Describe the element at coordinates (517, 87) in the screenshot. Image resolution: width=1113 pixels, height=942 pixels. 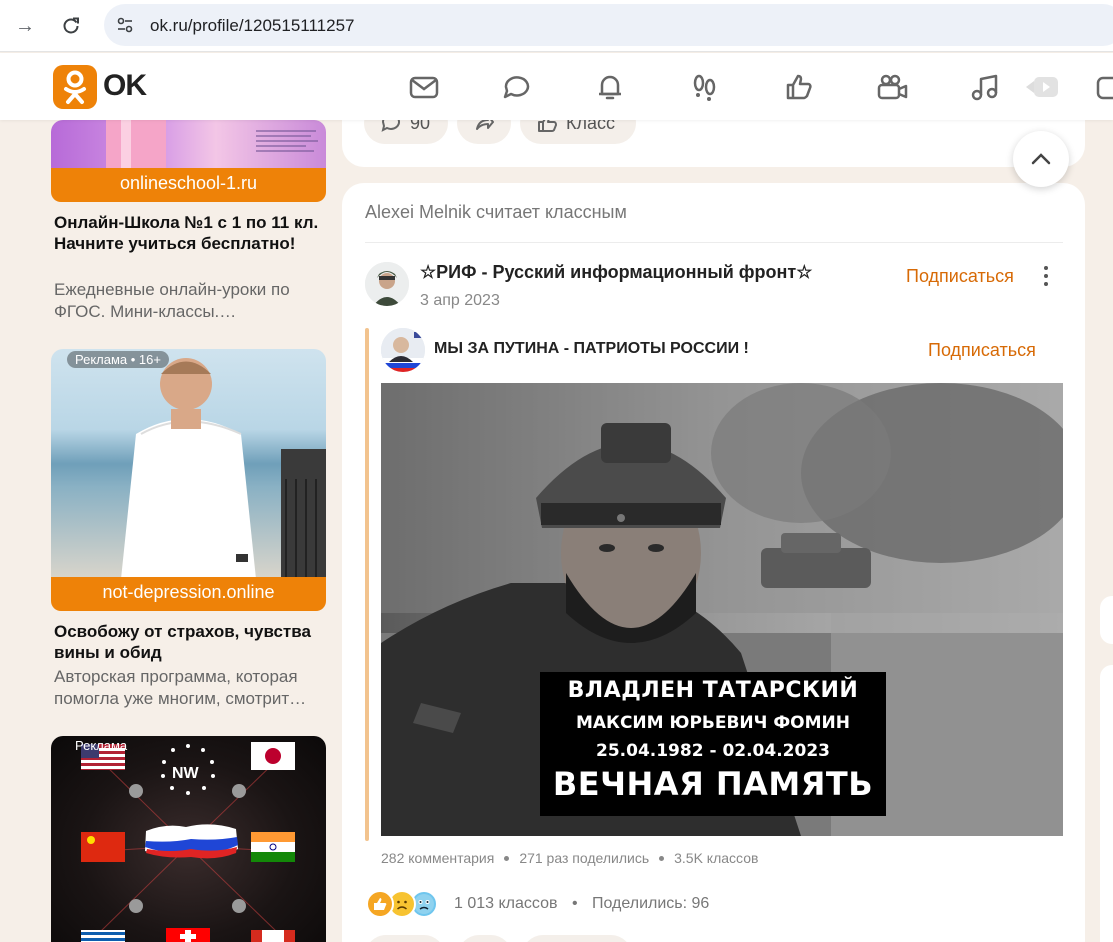
I see `discussions-icon` at that location.